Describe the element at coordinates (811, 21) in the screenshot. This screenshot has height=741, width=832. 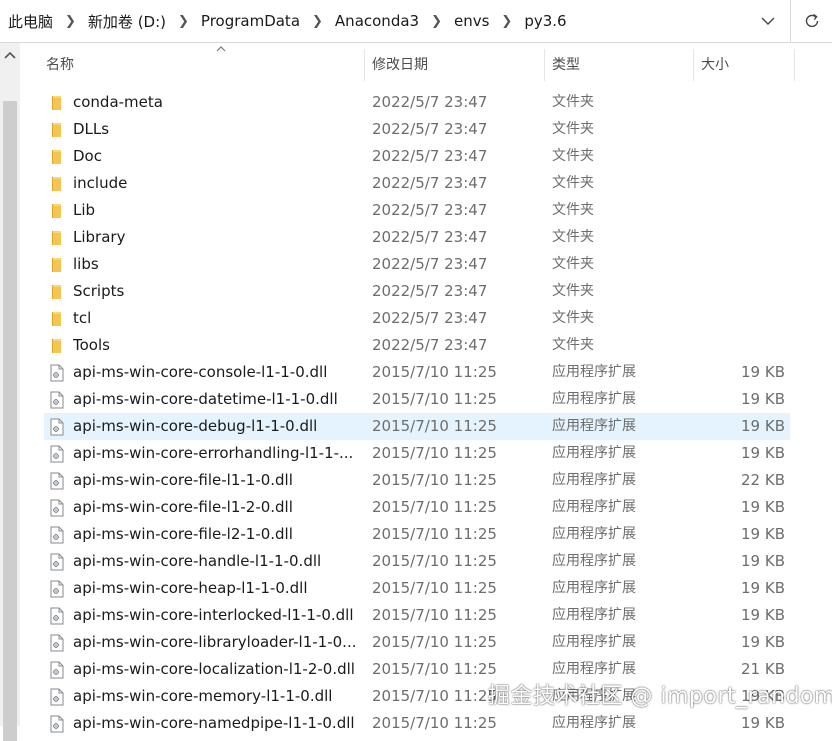
I see `refresh-button` at that location.